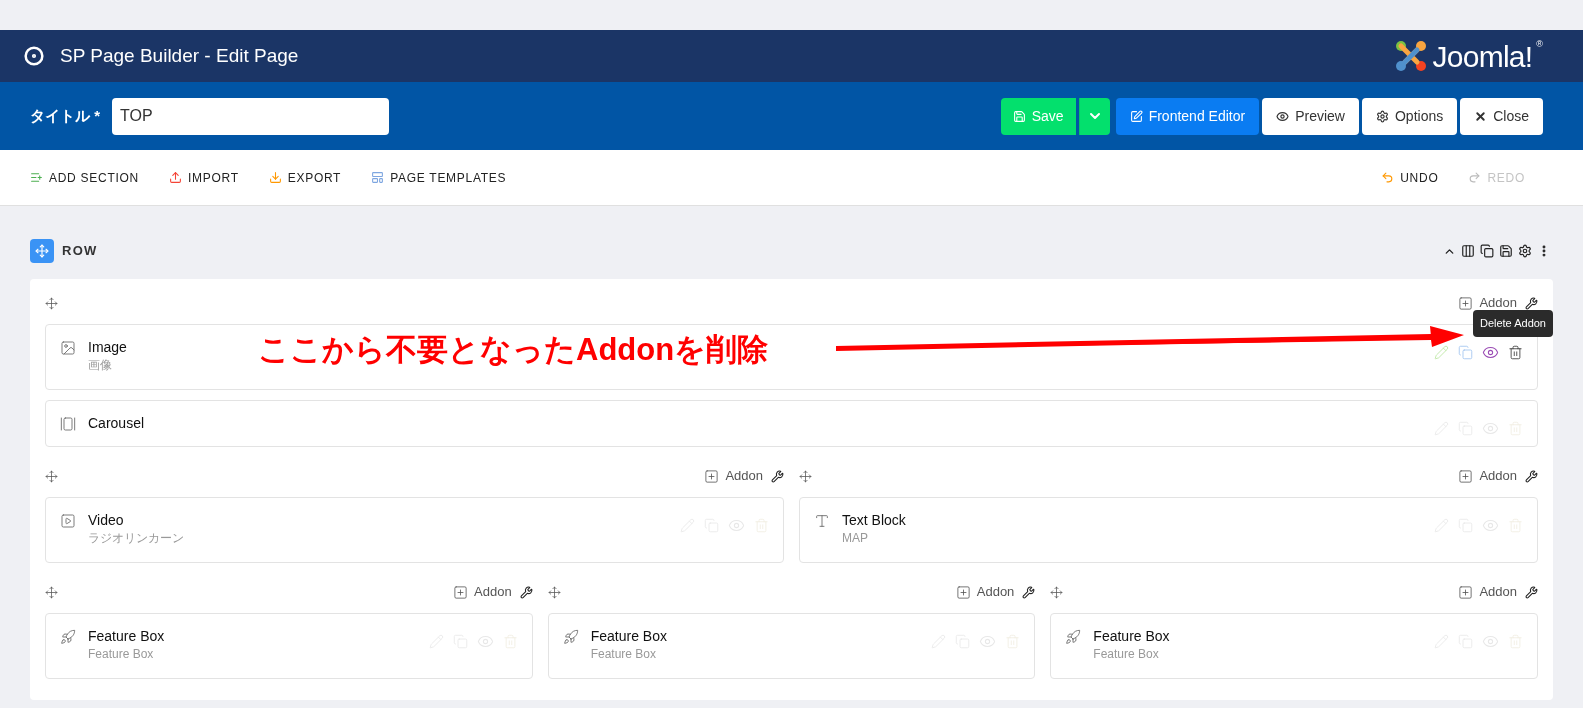 The image size is (1583, 708). Describe the element at coordinates (855, 538) in the screenshot. I see `addon-subtitle: MAP` at that location.